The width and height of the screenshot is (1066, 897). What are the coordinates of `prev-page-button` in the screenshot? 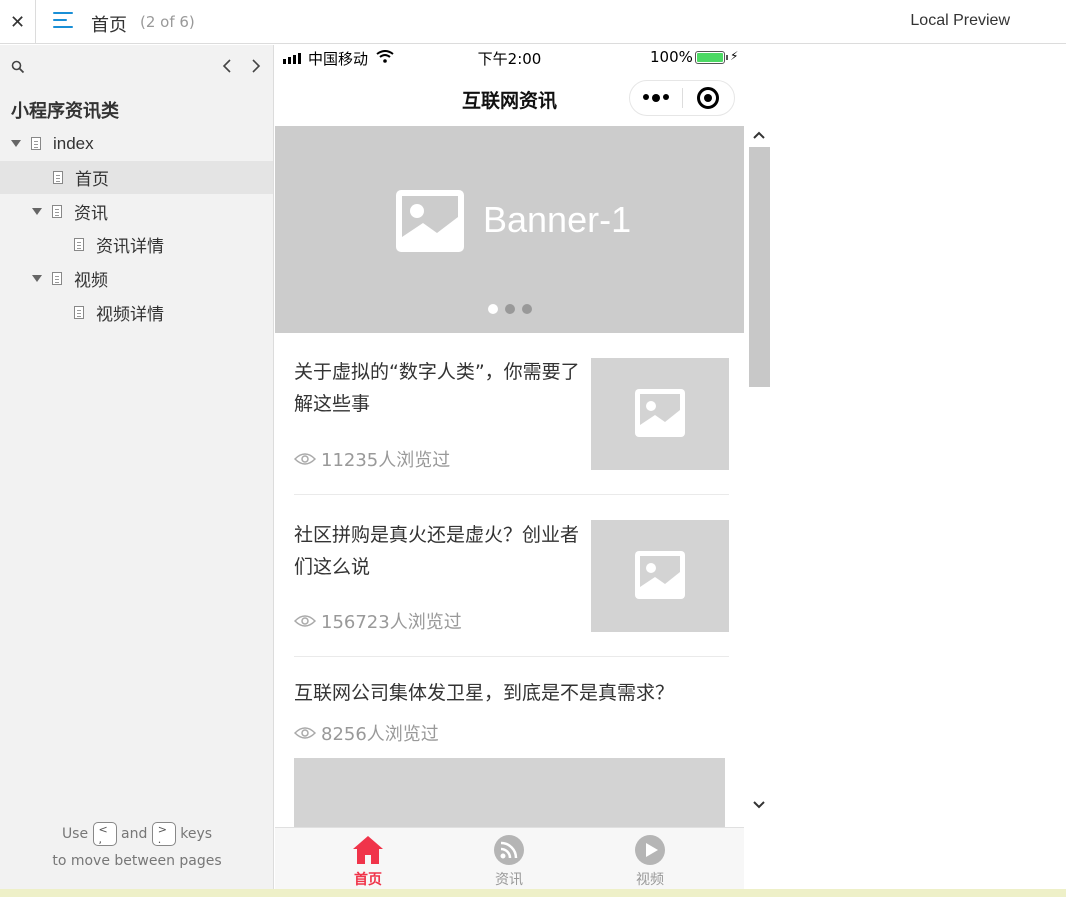 It's located at (227, 66).